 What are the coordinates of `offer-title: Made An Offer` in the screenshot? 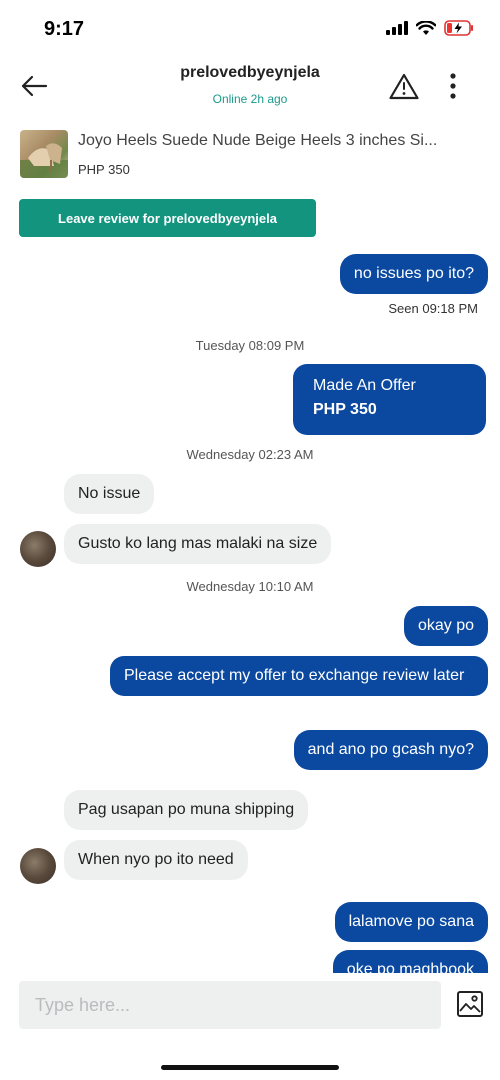 It's located at (364, 385).